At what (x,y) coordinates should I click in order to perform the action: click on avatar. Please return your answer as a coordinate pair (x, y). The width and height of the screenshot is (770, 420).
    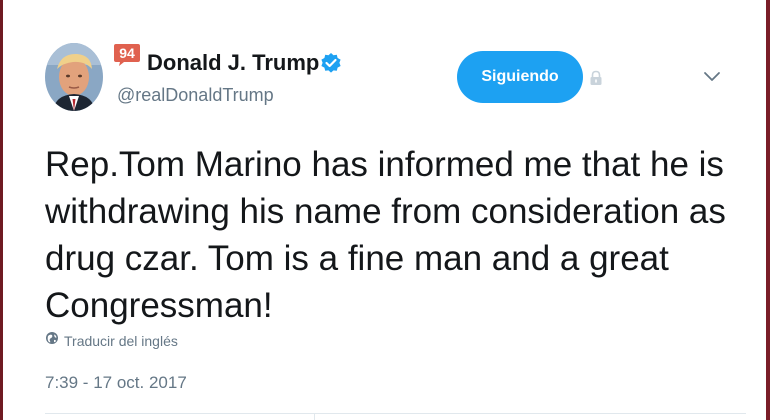
    Looking at the image, I should click on (74, 77).